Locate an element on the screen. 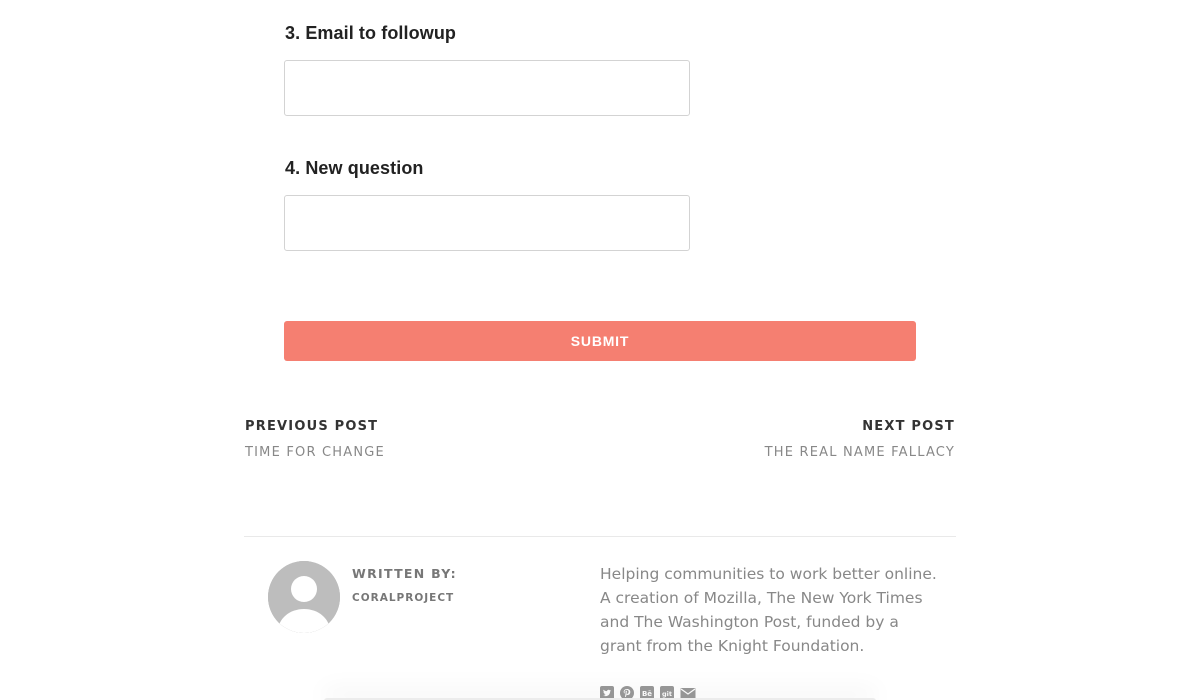  written-by-label: WRITTEN BY: is located at coordinates (404, 573).